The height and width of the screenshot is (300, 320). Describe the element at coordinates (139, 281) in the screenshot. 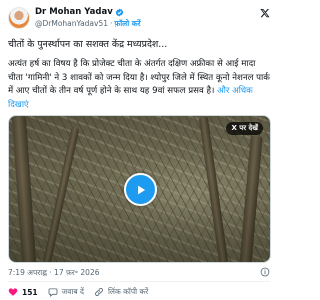

I see `divider` at that location.